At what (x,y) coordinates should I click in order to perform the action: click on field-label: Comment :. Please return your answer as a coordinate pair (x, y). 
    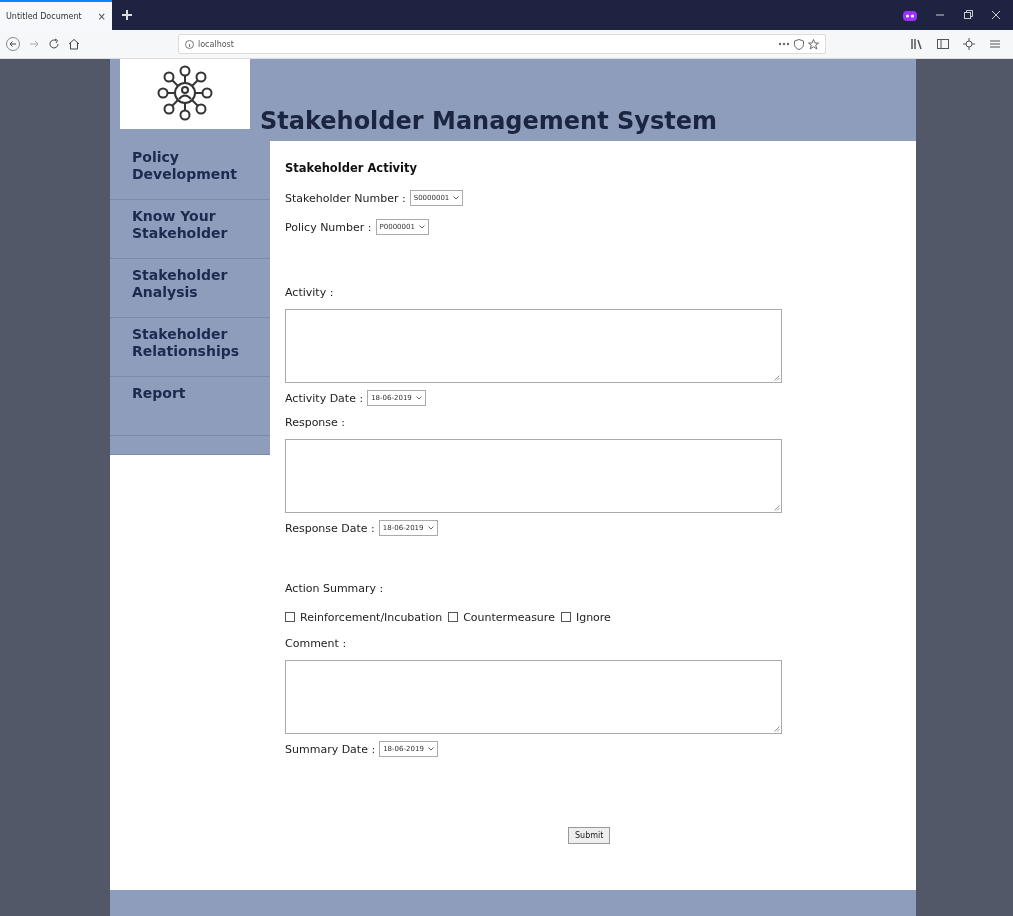
    Looking at the image, I should click on (316, 643).